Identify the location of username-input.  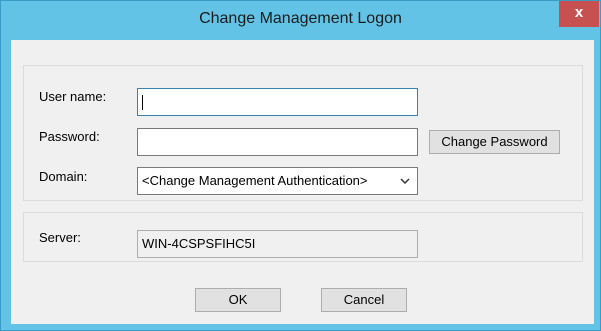
(277, 102).